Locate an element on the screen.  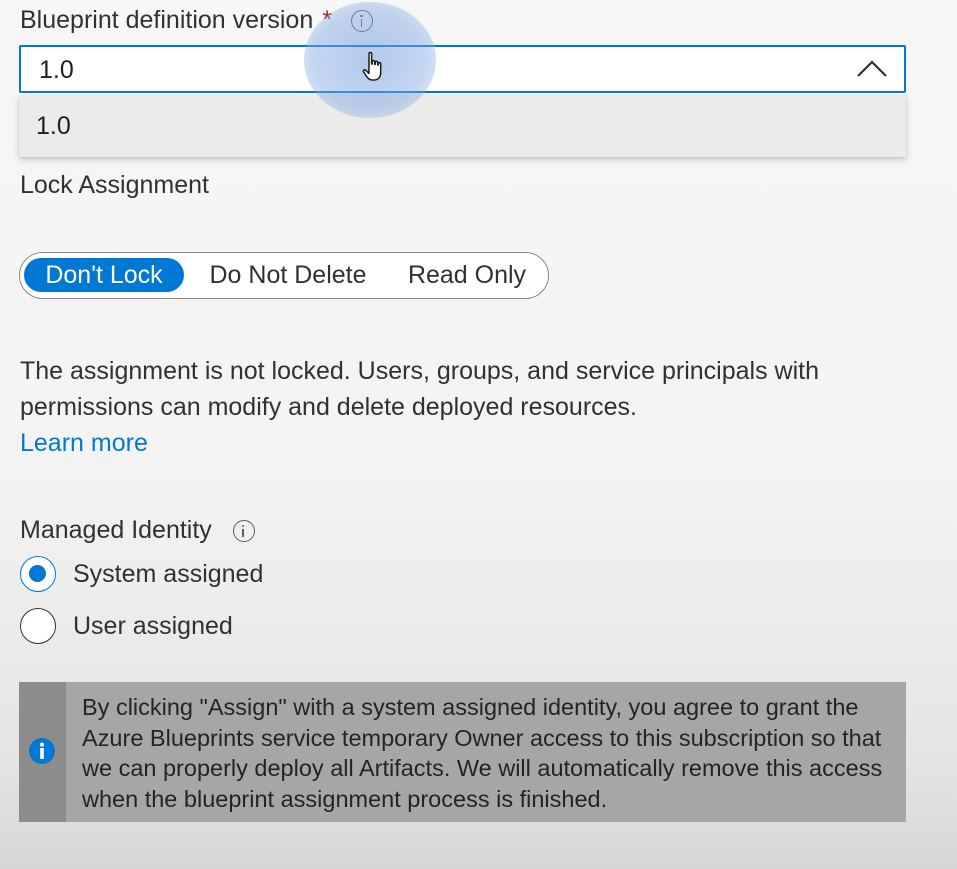
radio-system-assigned: System assigned is located at coordinates (141, 574).